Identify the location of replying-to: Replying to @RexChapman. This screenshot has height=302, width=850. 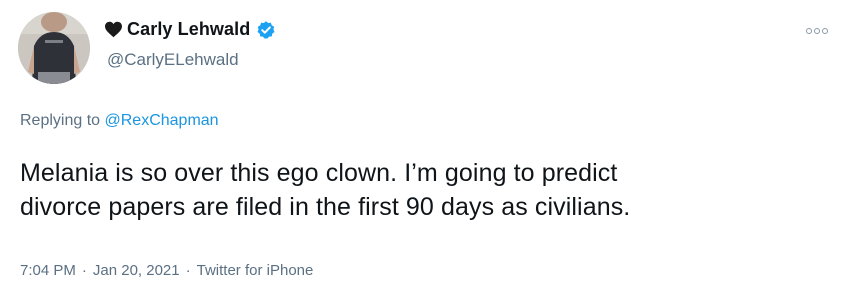
(119, 121).